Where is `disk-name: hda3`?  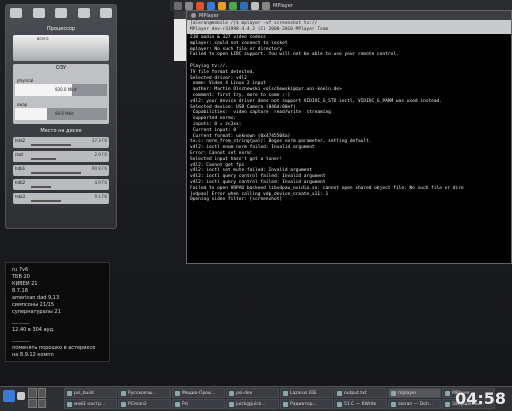
disk-name: hda3 is located at coordinates (20, 196).